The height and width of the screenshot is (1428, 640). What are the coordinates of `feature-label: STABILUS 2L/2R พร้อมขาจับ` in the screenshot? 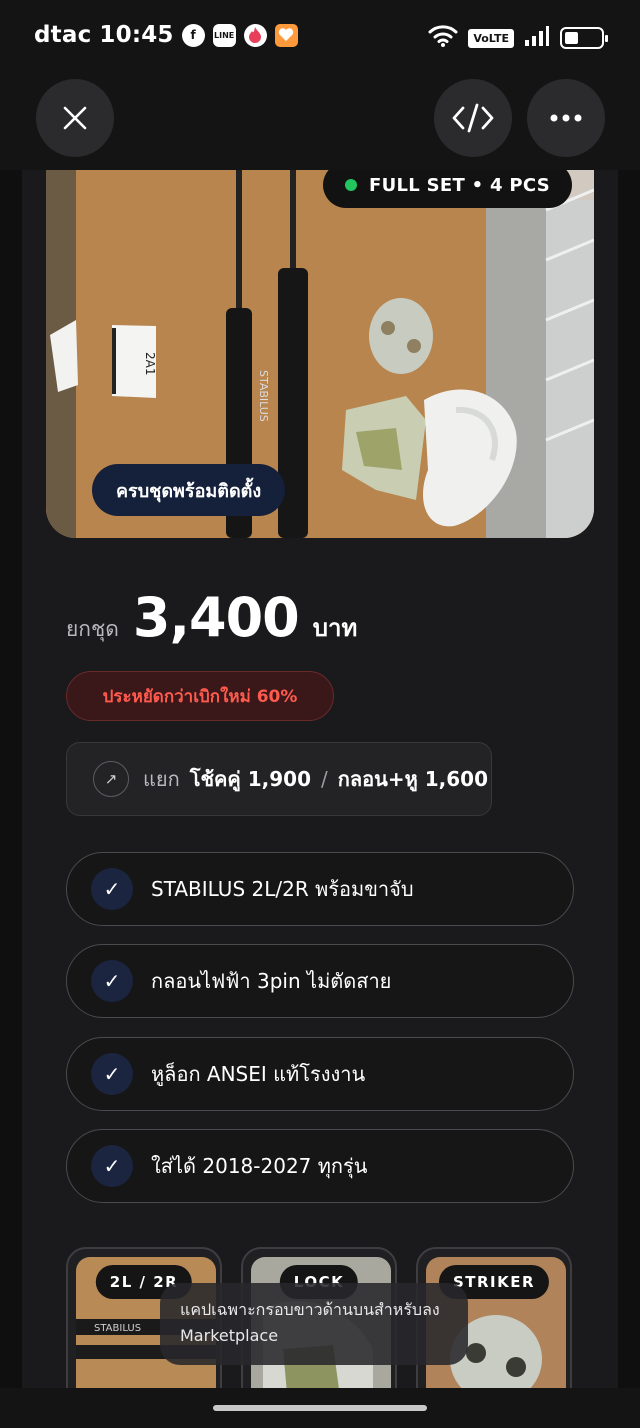 It's located at (282, 889).